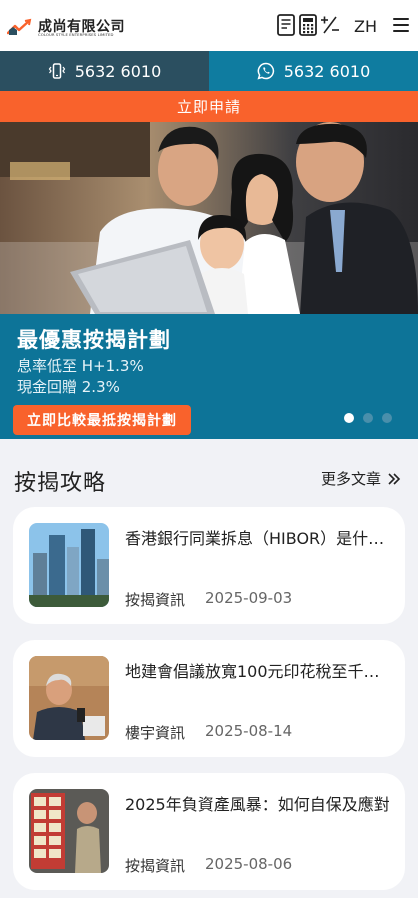 The height and width of the screenshot is (898, 418). I want to click on phone-number: 5632 6010, so click(118, 71).